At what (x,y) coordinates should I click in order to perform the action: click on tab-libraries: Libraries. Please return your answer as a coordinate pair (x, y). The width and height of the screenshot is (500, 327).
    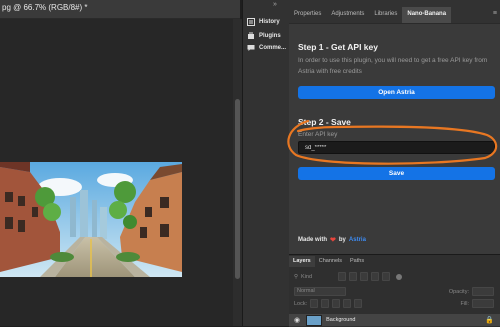
    Looking at the image, I should click on (385, 15).